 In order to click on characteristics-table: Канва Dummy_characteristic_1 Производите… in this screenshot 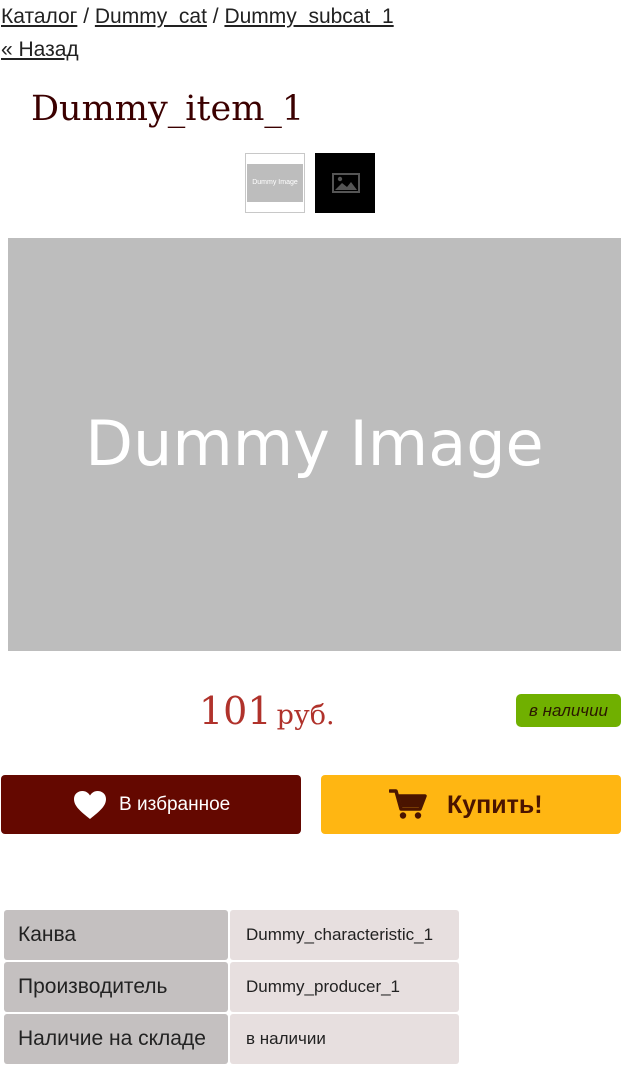, I will do `click(231, 987)`.